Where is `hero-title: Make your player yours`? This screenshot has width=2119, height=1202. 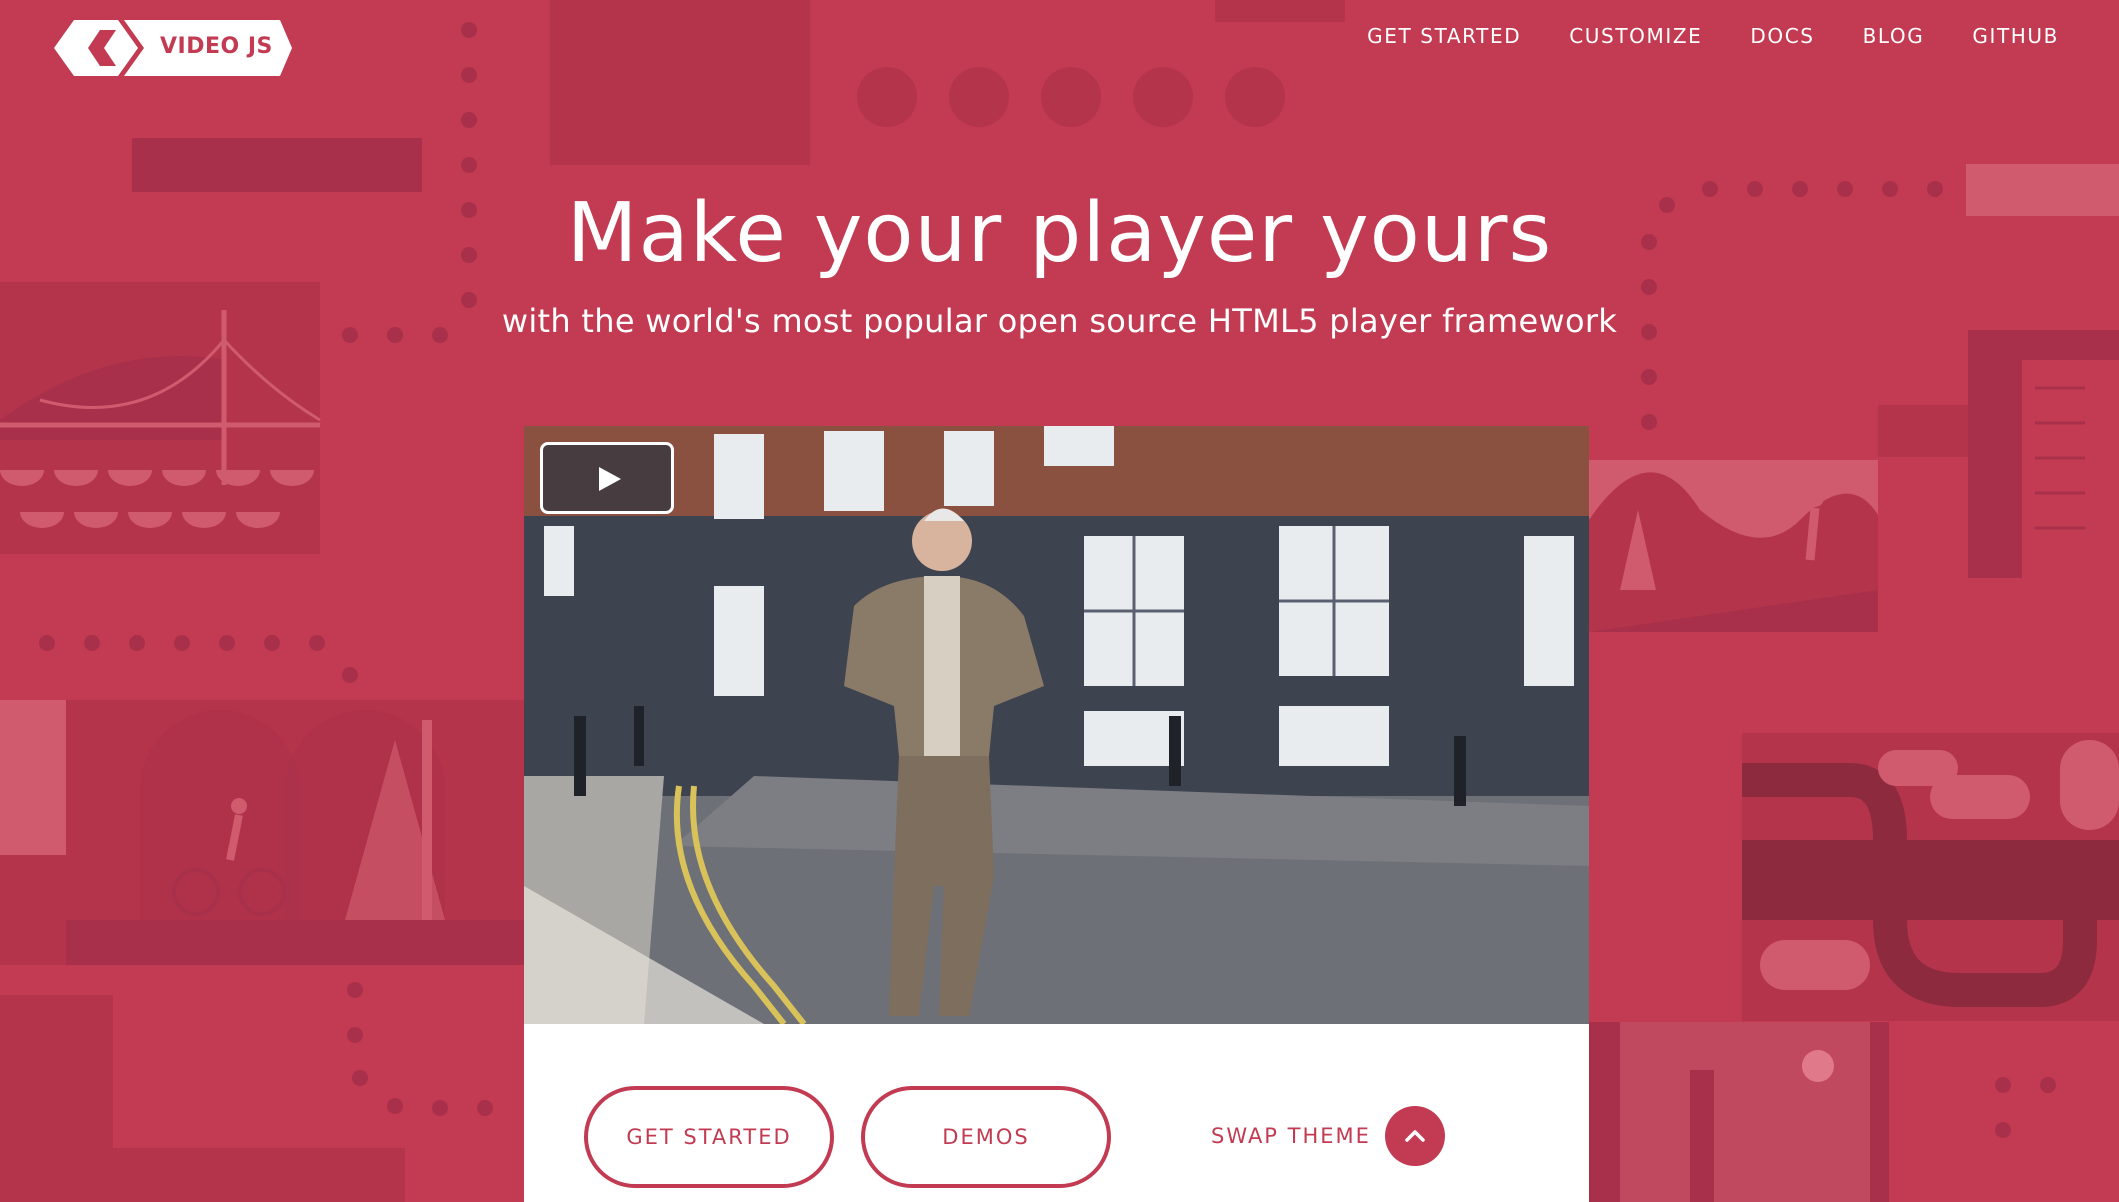 hero-title: Make your player yours is located at coordinates (1059, 233).